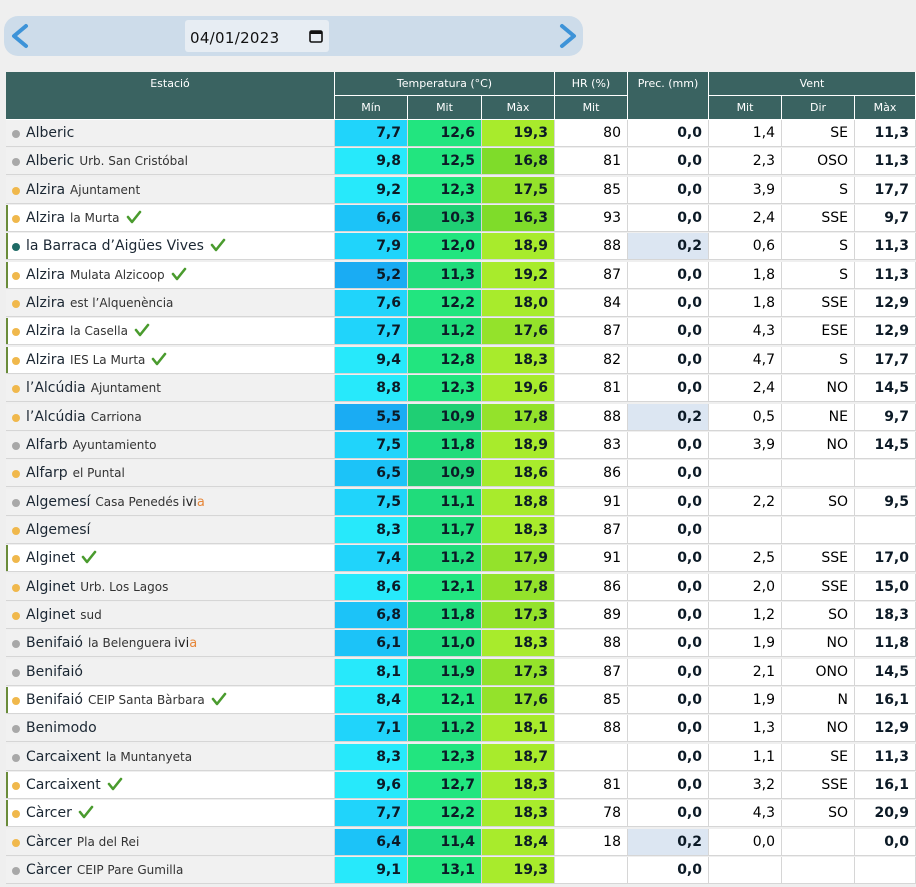 The image size is (916, 887). I want to click on station-name-cell: l’Alcúdia Carriona, so click(170, 417).